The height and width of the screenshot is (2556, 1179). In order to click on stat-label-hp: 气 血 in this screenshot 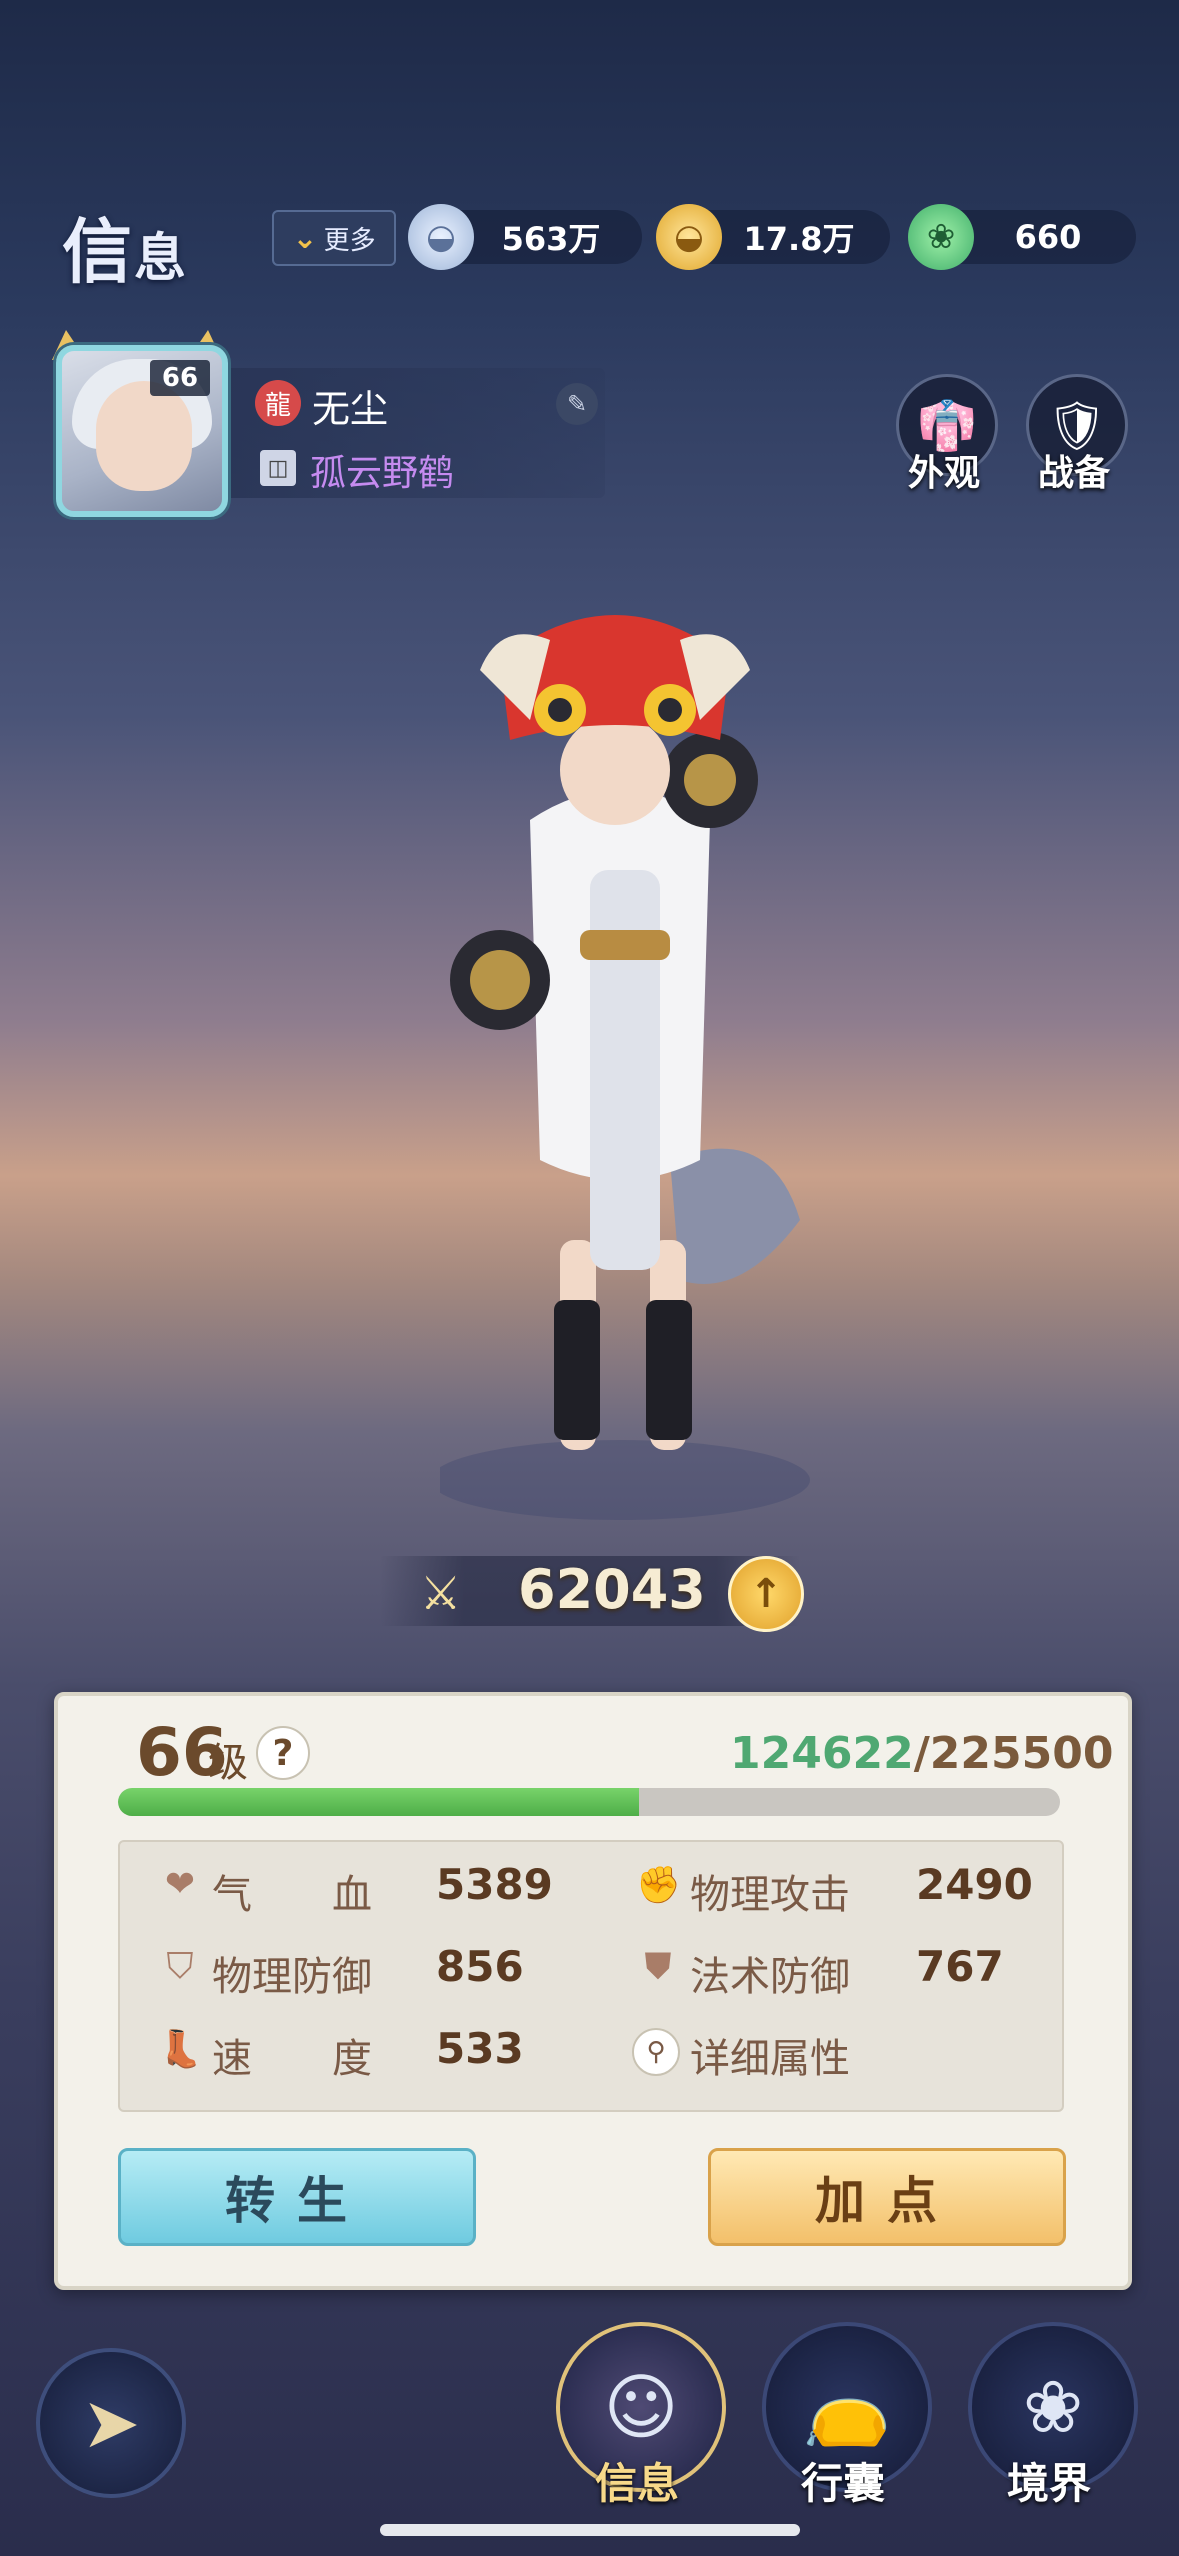, I will do `click(292, 1895)`.